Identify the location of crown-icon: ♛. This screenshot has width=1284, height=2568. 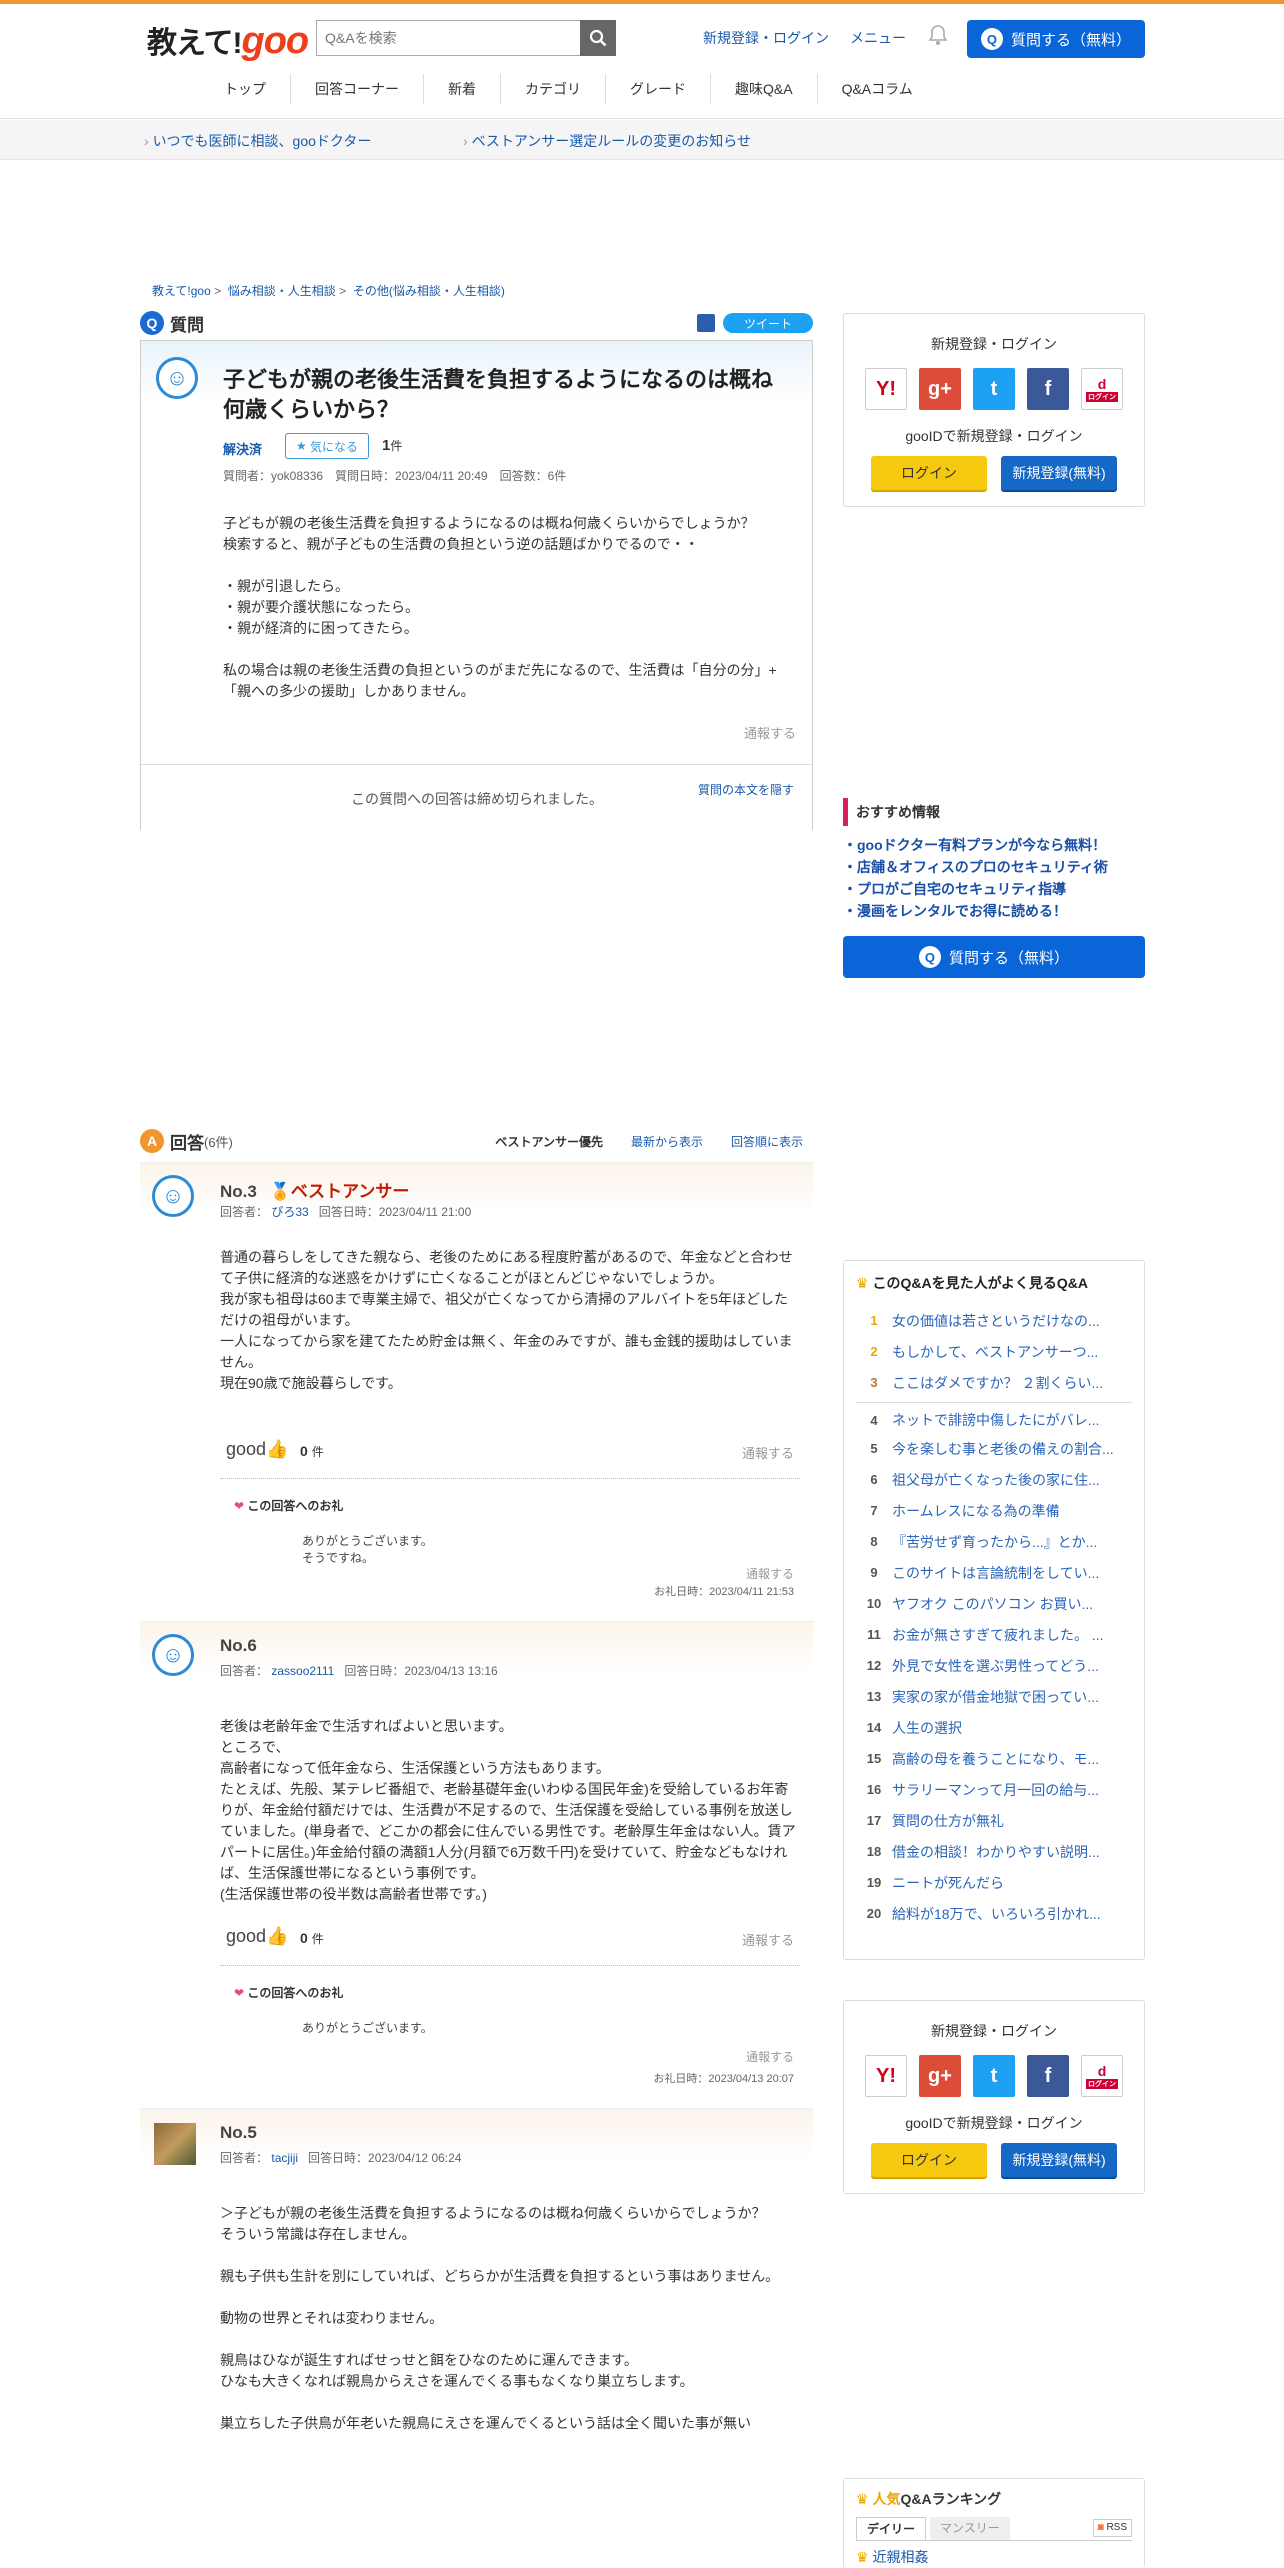
(864, 1283).